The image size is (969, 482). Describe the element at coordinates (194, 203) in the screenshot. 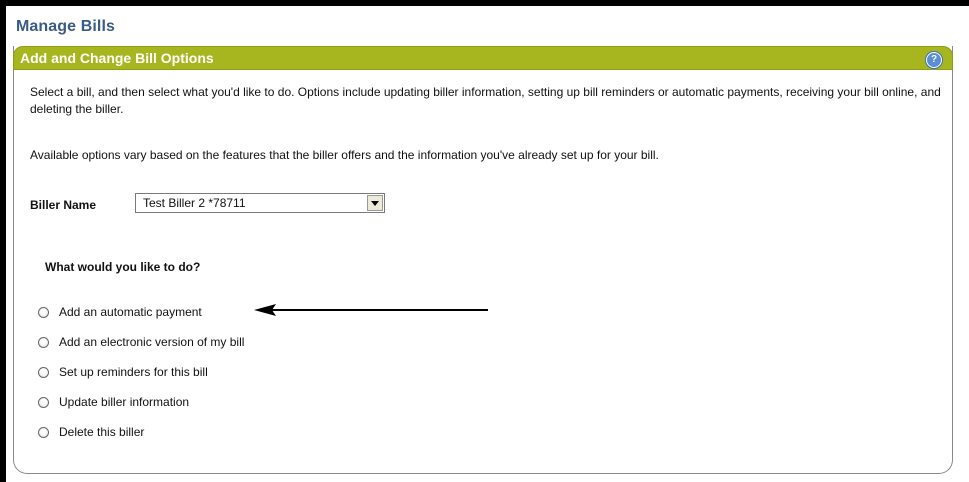

I see `biller-name-selected-value: Test Biller 2 *78711` at that location.